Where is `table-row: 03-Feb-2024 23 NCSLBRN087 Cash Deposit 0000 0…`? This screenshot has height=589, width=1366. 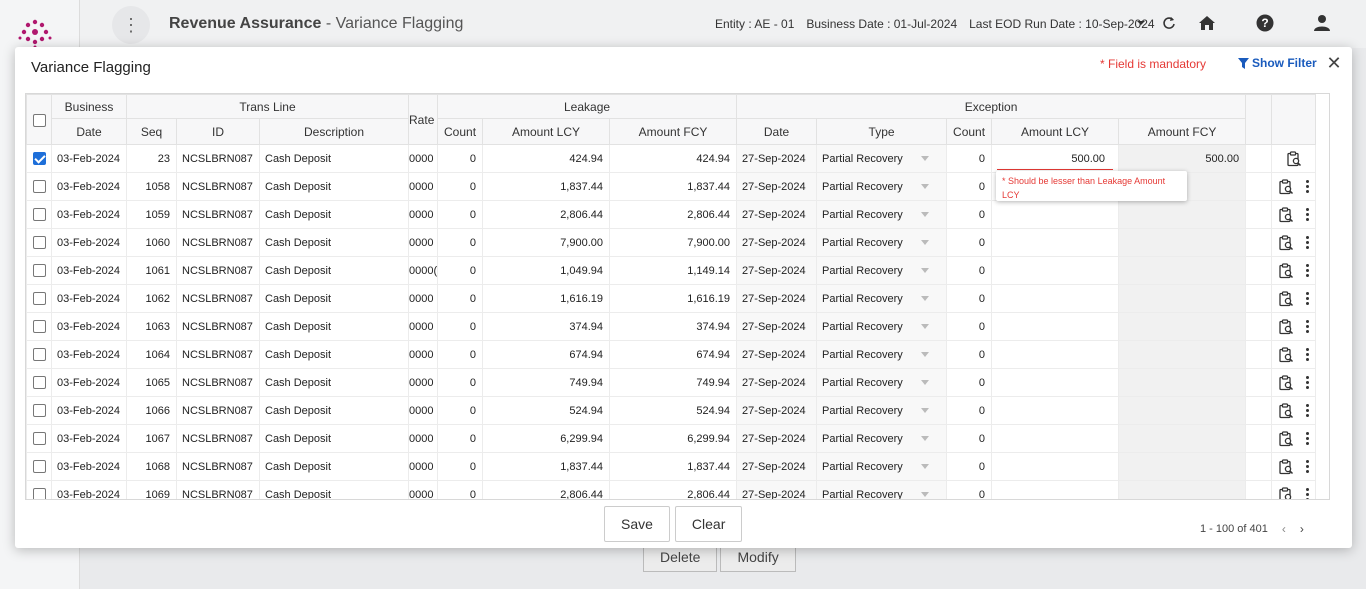 table-row: 03-Feb-2024 23 NCSLBRN087 Cash Deposit 0000 0… is located at coordinates (671, 158).